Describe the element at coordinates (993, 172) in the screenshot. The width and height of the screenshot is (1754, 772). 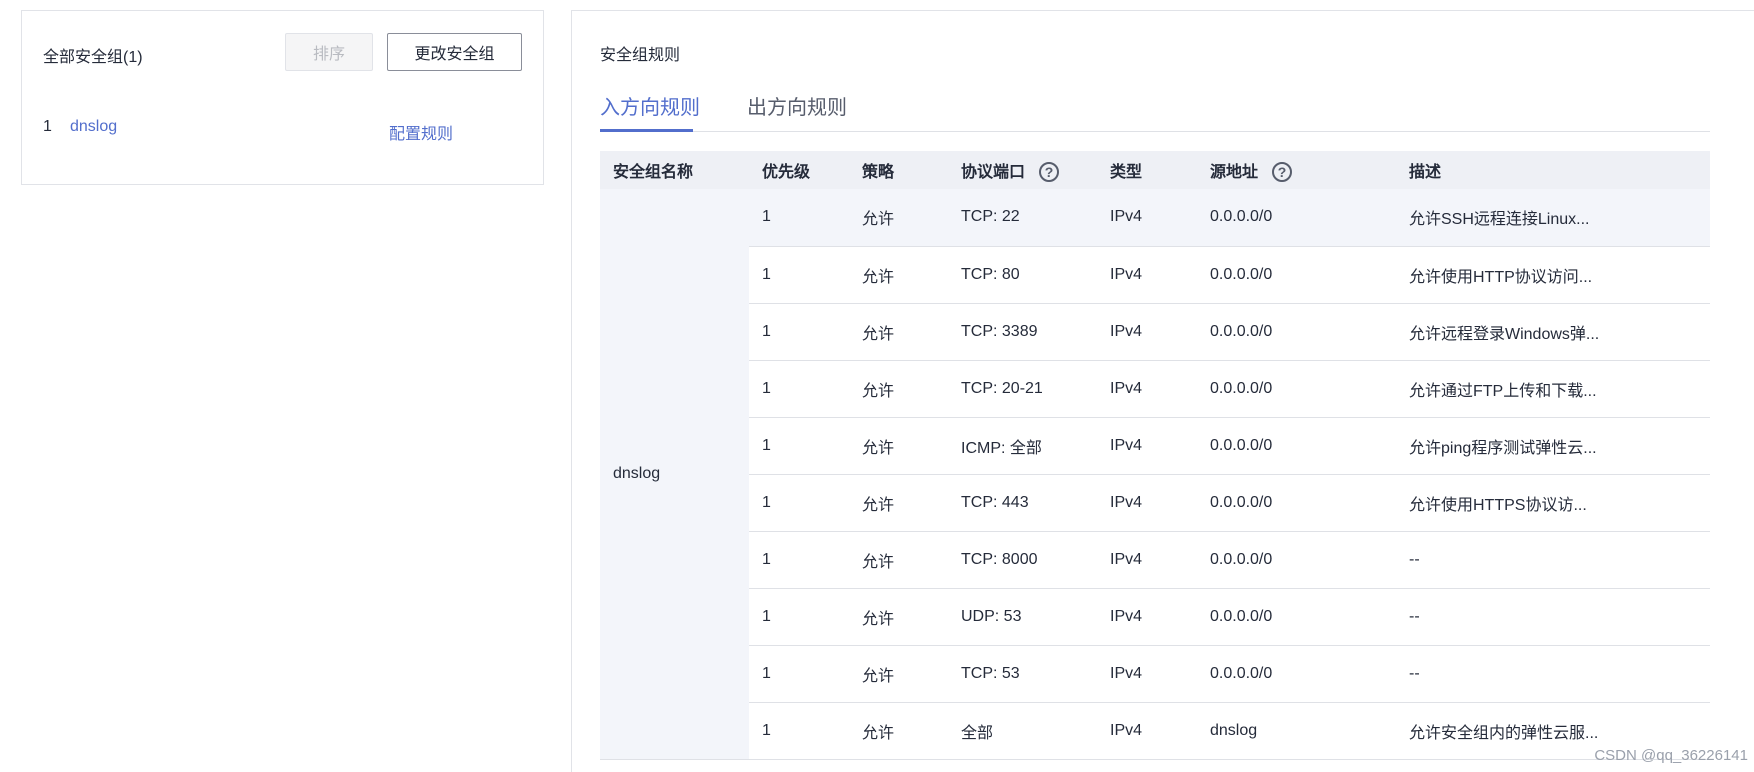
I see `header-protocol-port-label: 协议端口` at that location.